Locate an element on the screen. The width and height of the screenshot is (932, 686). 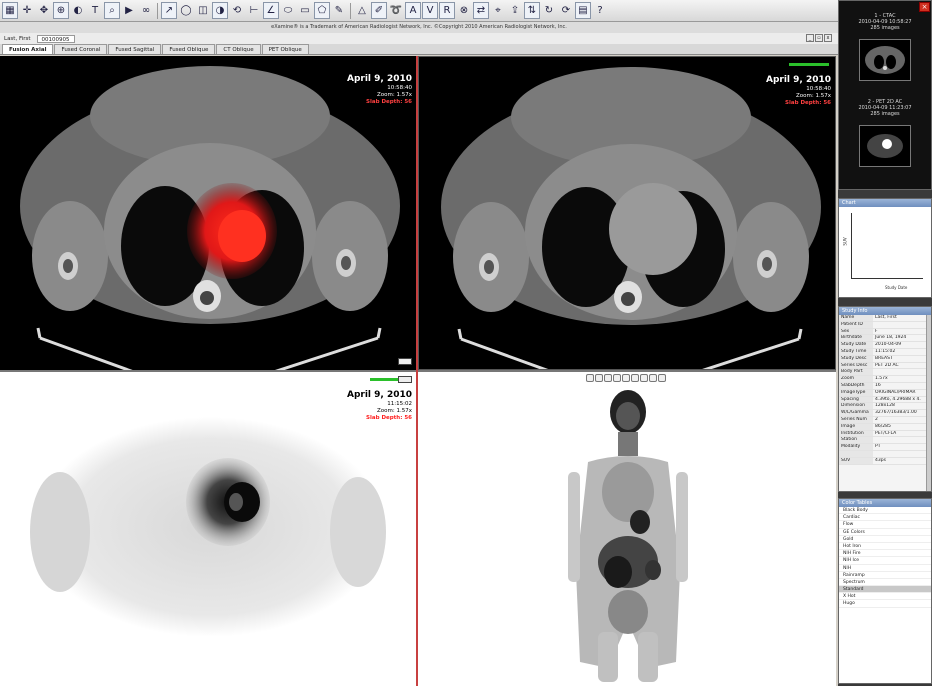
info-key: Institution is located at coordinates (856, 433).